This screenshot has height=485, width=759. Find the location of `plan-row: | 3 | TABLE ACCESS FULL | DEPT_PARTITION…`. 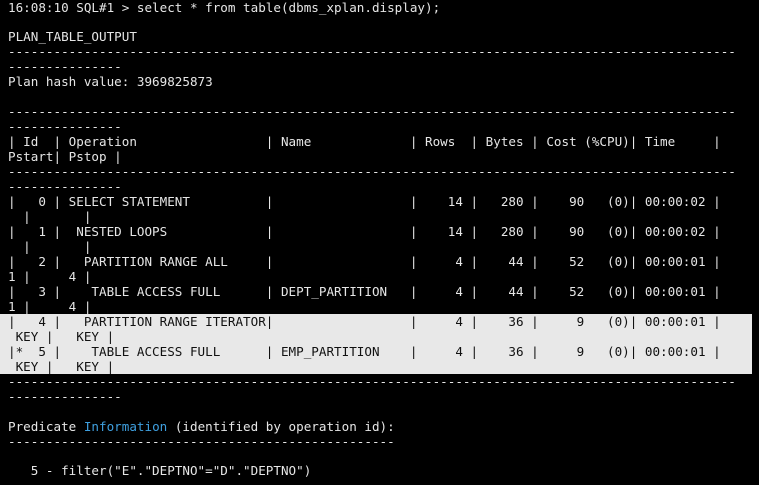

plan-row: | 3 | TABLE ACCESS FULL | DEPT_PARTITION… is located at coordinates (364, 291).